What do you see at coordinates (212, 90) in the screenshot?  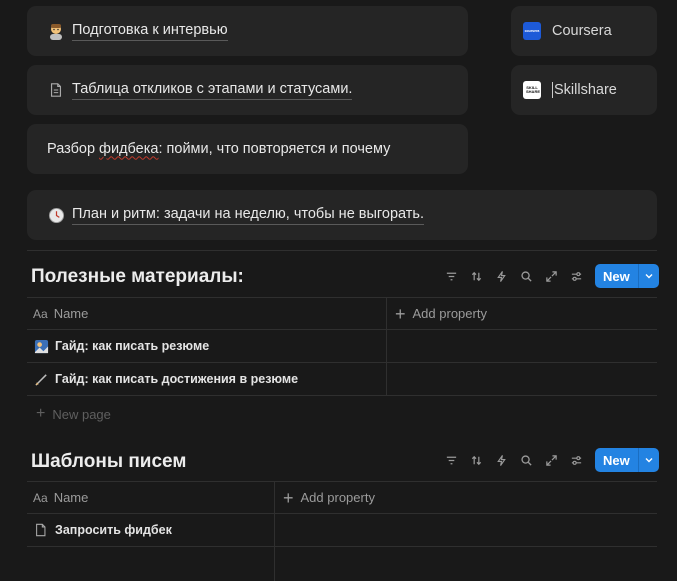 I see `card-responses-table-label: Таблица откликов с этапами и статусами.` at bounding box center [212, 90].